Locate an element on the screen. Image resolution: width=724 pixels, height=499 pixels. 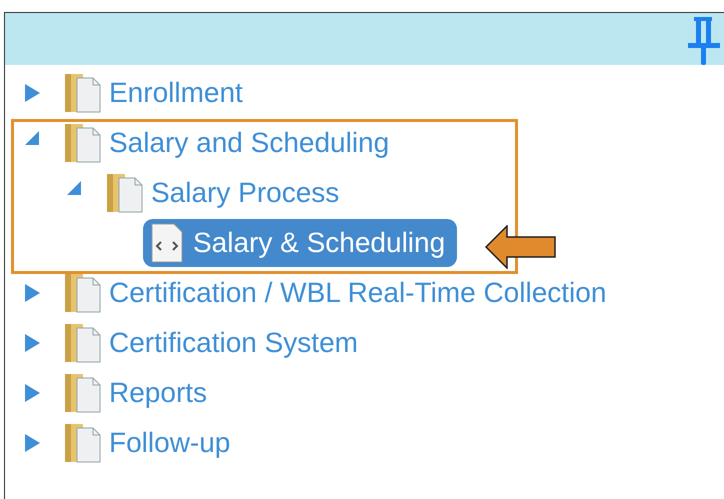
tree-item: Enrollment is located at coordinates (157, 93).